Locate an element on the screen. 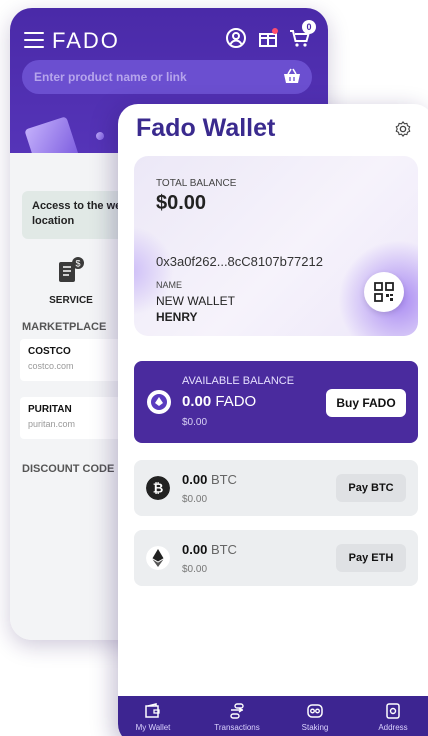 The height and width of the screenshot is (736, 428). user-name: HENRY is located at coordinates (177, 317).